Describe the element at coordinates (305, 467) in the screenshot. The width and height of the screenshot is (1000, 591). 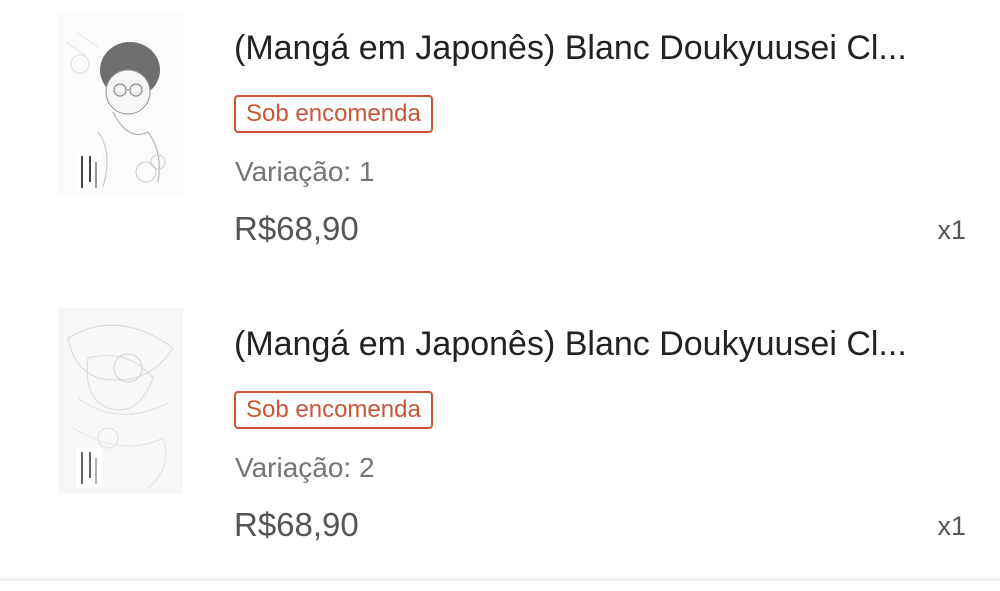
I see `variation-label: Variação: 2` at that location.